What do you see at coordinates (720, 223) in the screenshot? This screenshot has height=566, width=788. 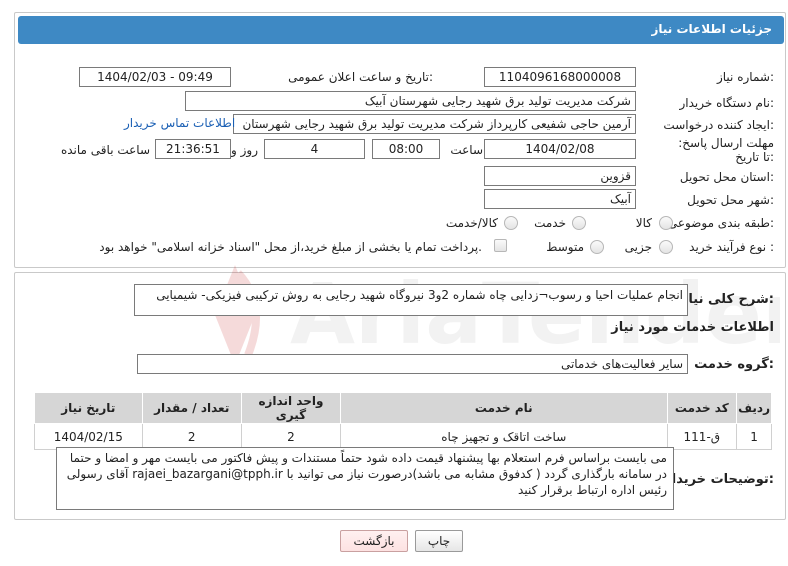 I see `category-label: طبقه بندی موضوعی:` at bounding box center [720, 223].